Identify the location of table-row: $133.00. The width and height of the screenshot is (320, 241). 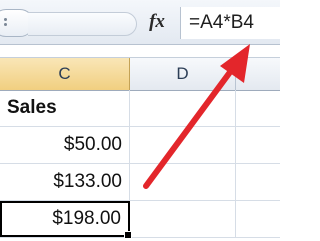
(140, 182).